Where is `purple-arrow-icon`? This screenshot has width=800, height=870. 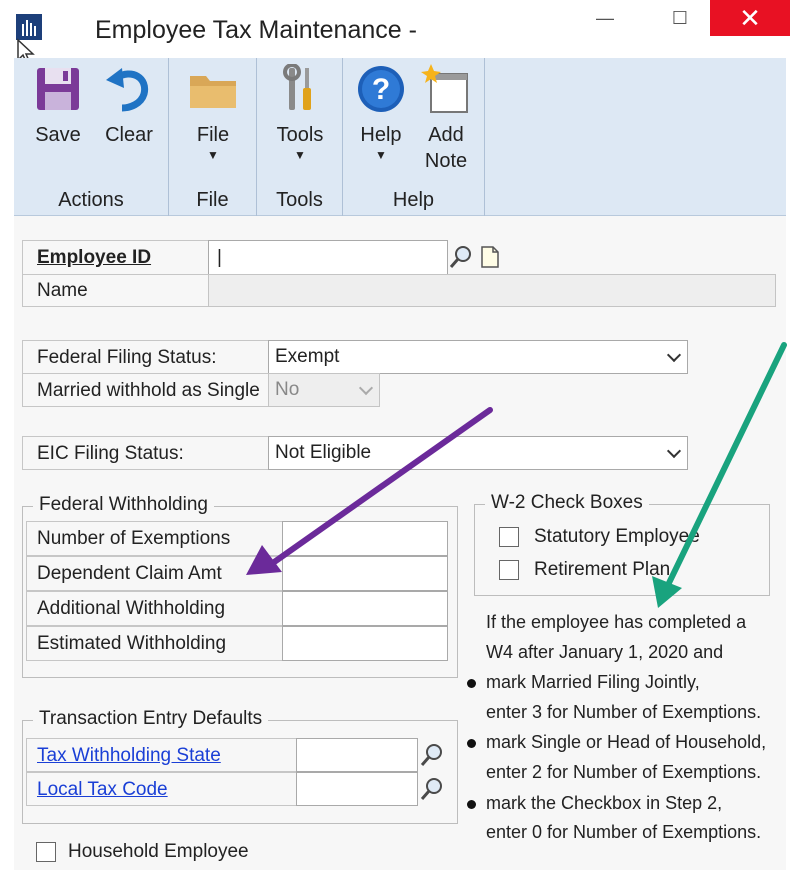
purple-arrow-icon is located at coordinates (369, 491).